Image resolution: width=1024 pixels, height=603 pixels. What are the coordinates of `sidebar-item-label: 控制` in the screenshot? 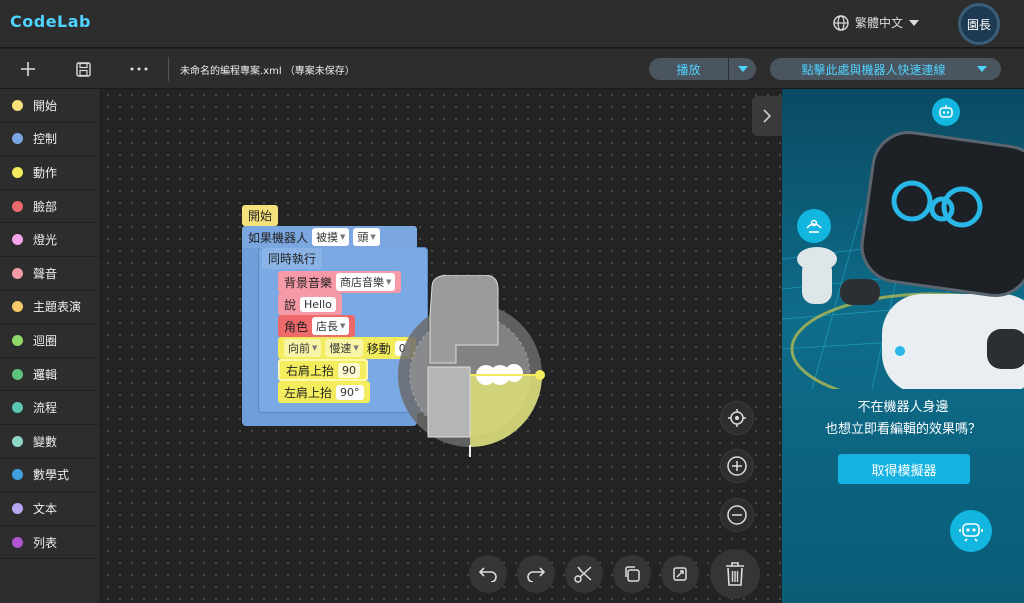 It's located at (45, 139).